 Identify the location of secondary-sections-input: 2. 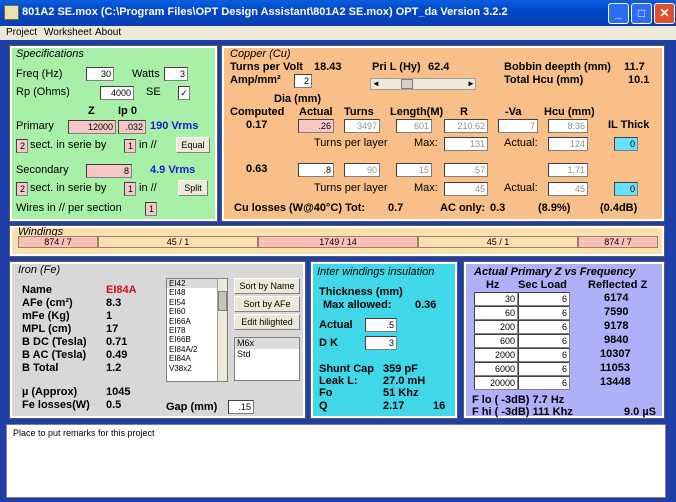
(22, 189).